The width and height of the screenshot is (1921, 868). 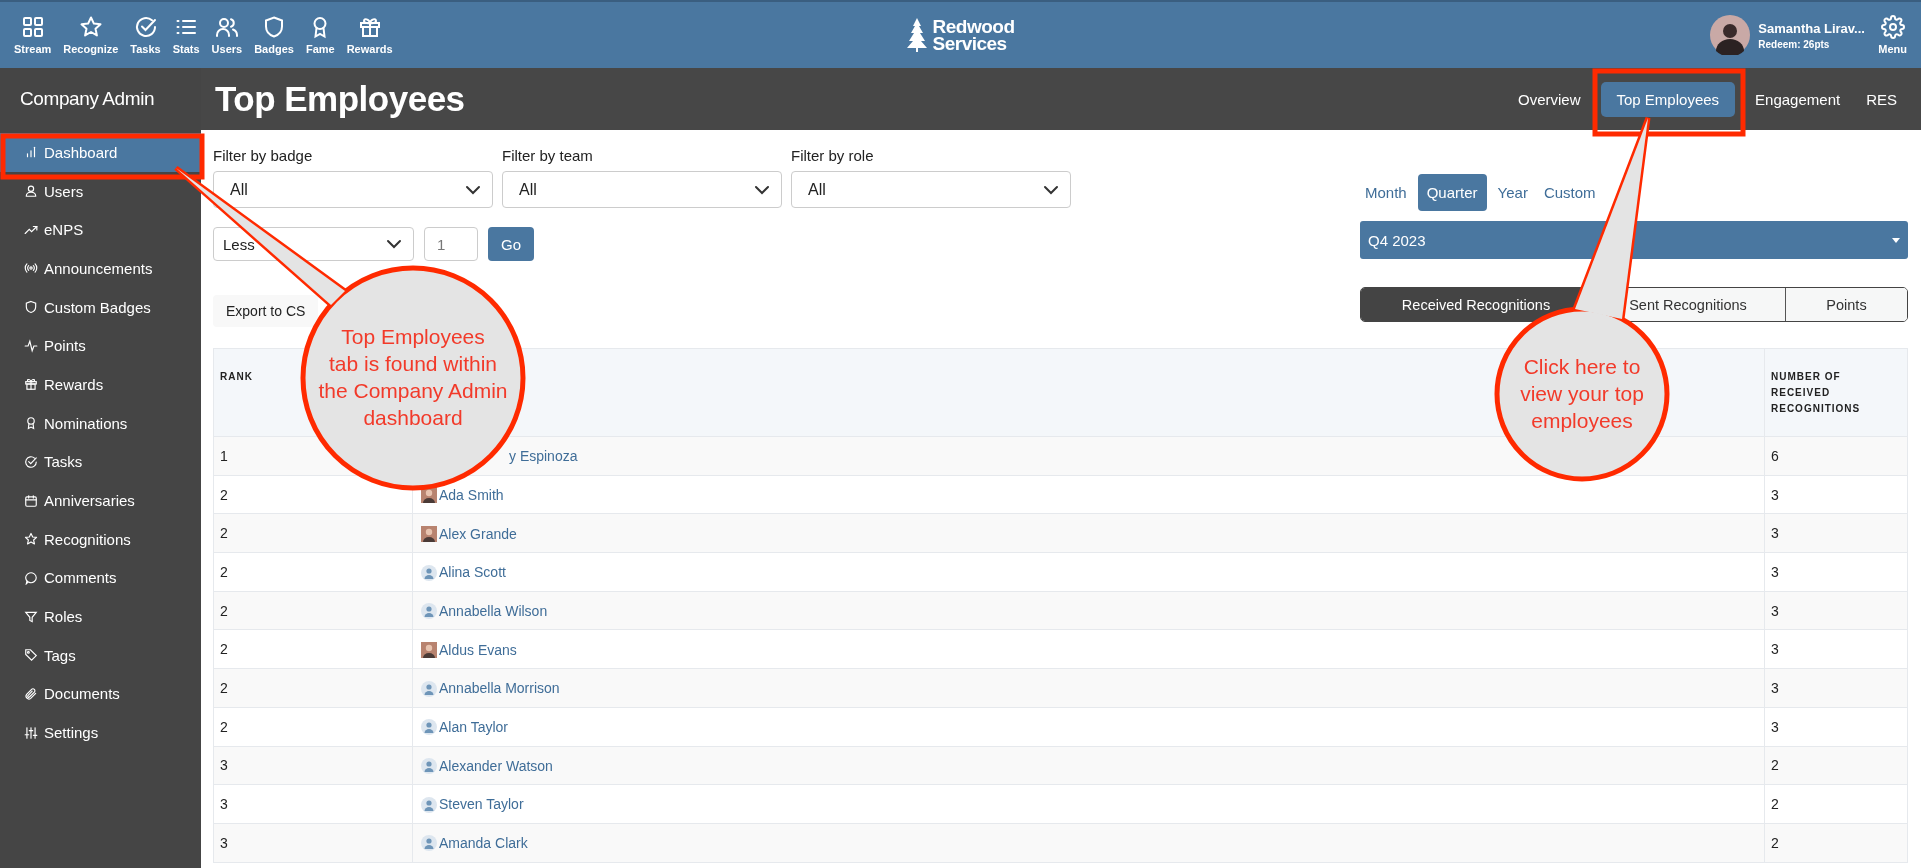 I want to click on nav-item: Fame, so click(x=320, y=35).